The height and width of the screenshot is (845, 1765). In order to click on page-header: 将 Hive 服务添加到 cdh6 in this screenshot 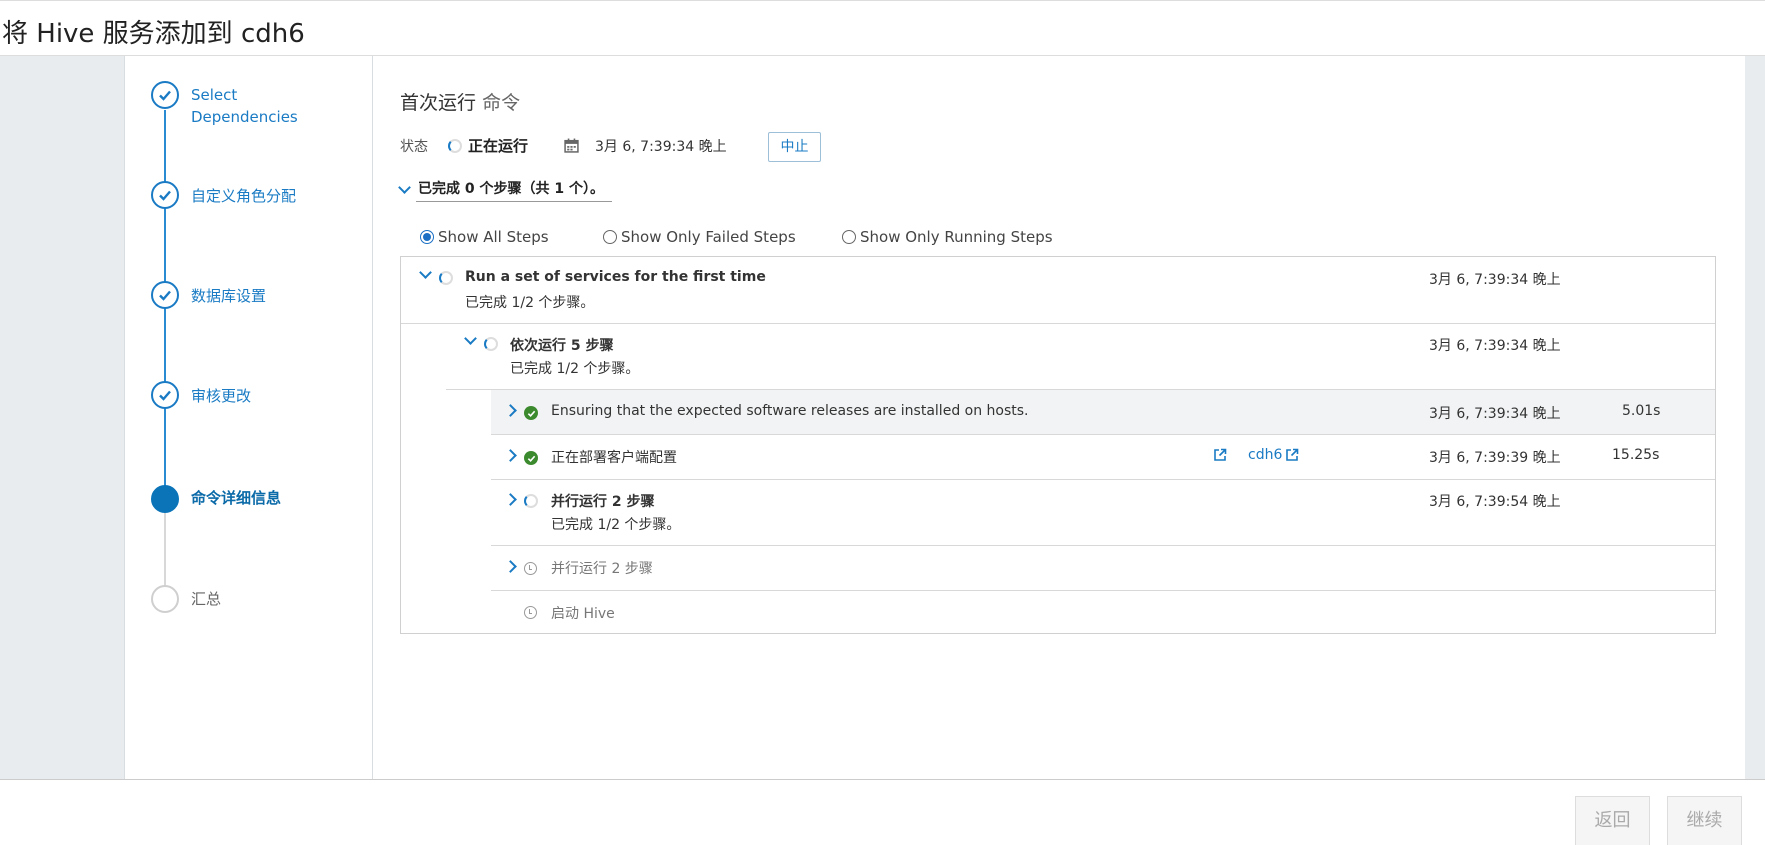, I will do `click(882, 28)`.